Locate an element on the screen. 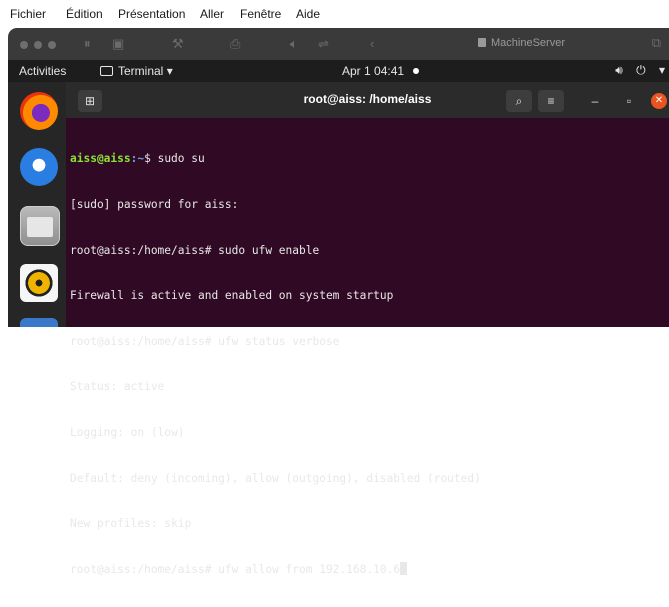 The image size is (669, 607). vm-title: MachineServer is located at coordinates (521, 43).